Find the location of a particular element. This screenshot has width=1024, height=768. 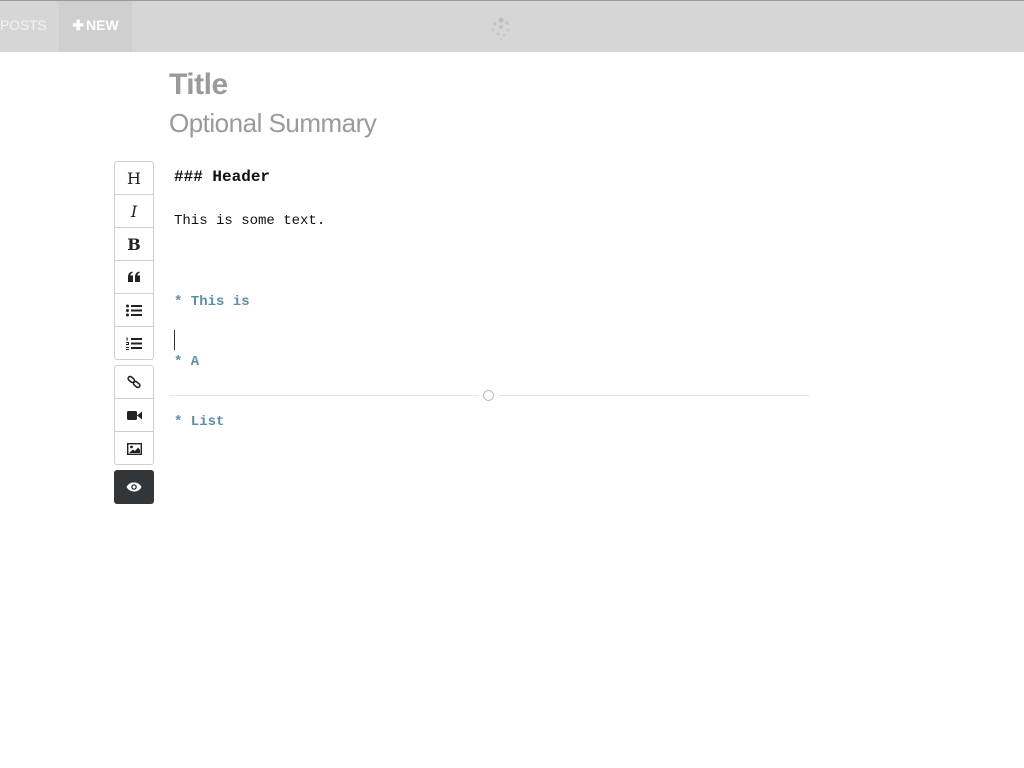

bold-glyph: B is located at coordinates (134, 244).